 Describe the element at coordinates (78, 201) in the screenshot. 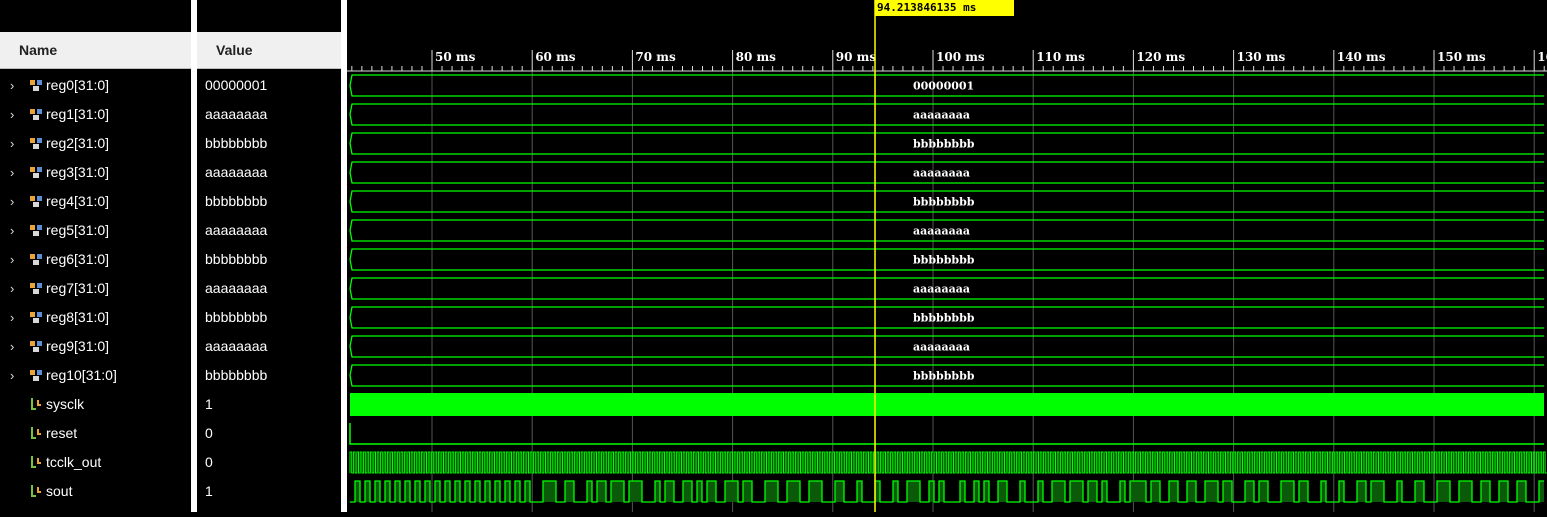

I see `signal-name: reg4[31:0]` at that location.